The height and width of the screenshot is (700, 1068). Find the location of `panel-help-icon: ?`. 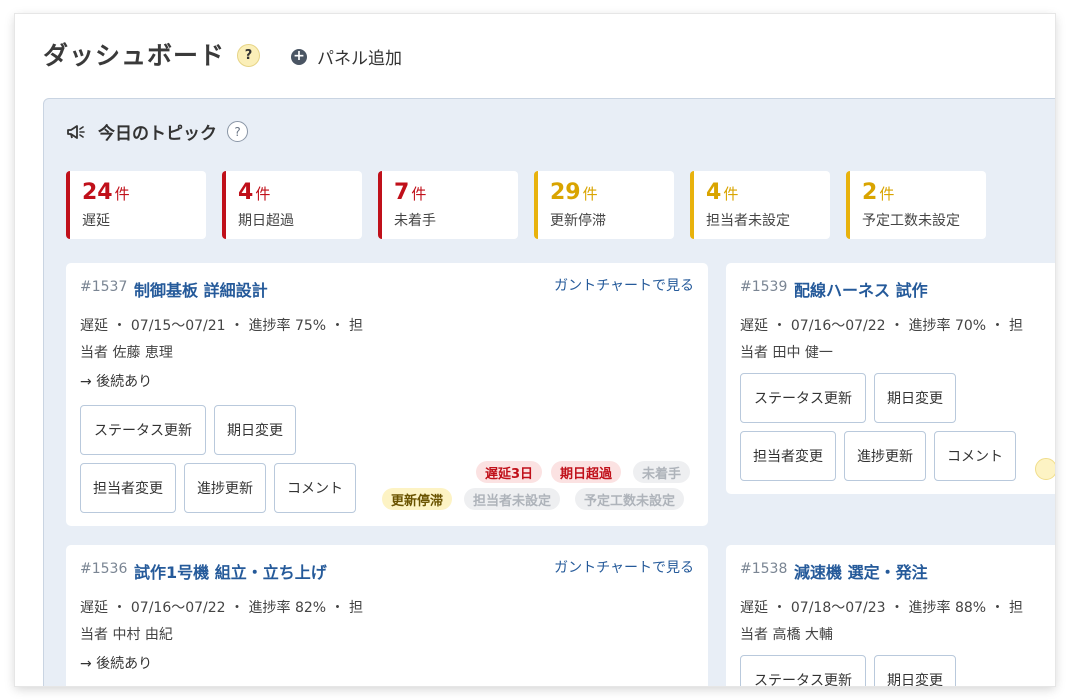

panel-help-icon: ? is located at coordinates (237, 131).